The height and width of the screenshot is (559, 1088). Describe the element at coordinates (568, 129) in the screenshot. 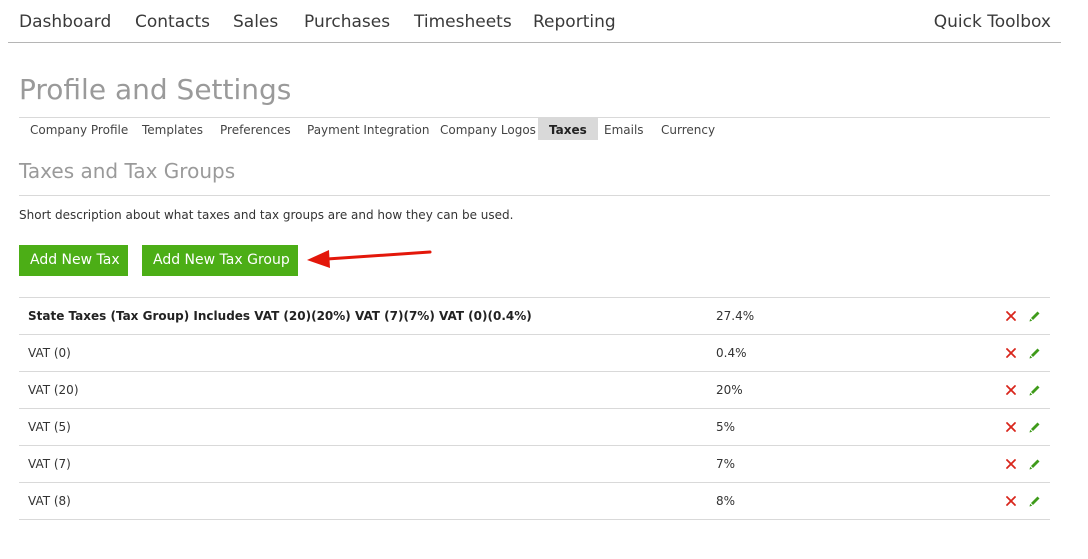

I see `tab-taxes: Taxes` at that location.